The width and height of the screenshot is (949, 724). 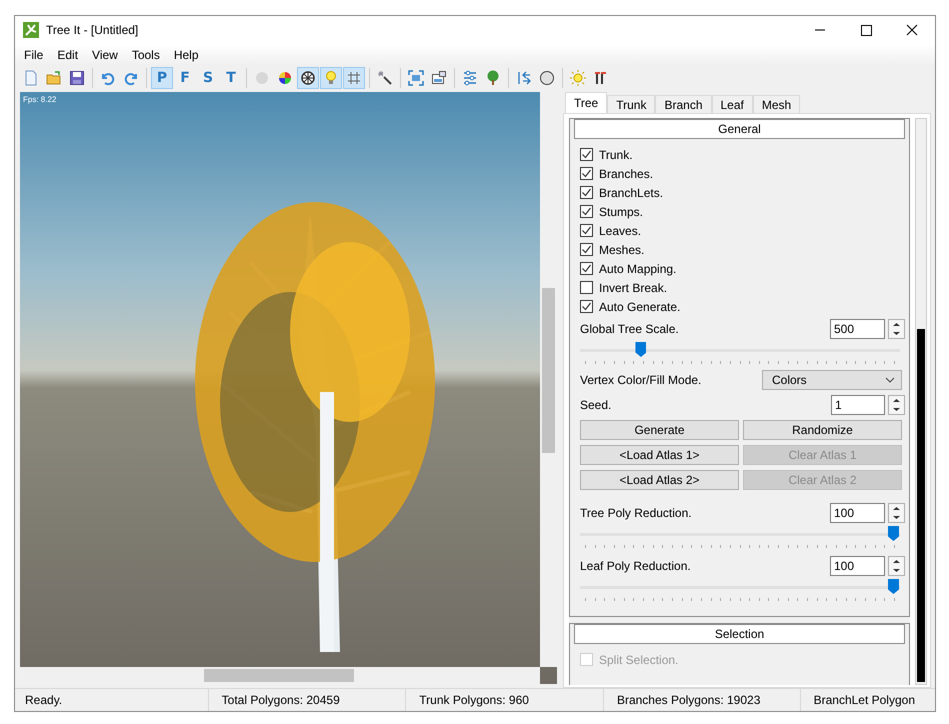 I want to click on chevron-down-icon, so click(x=890, y=379).